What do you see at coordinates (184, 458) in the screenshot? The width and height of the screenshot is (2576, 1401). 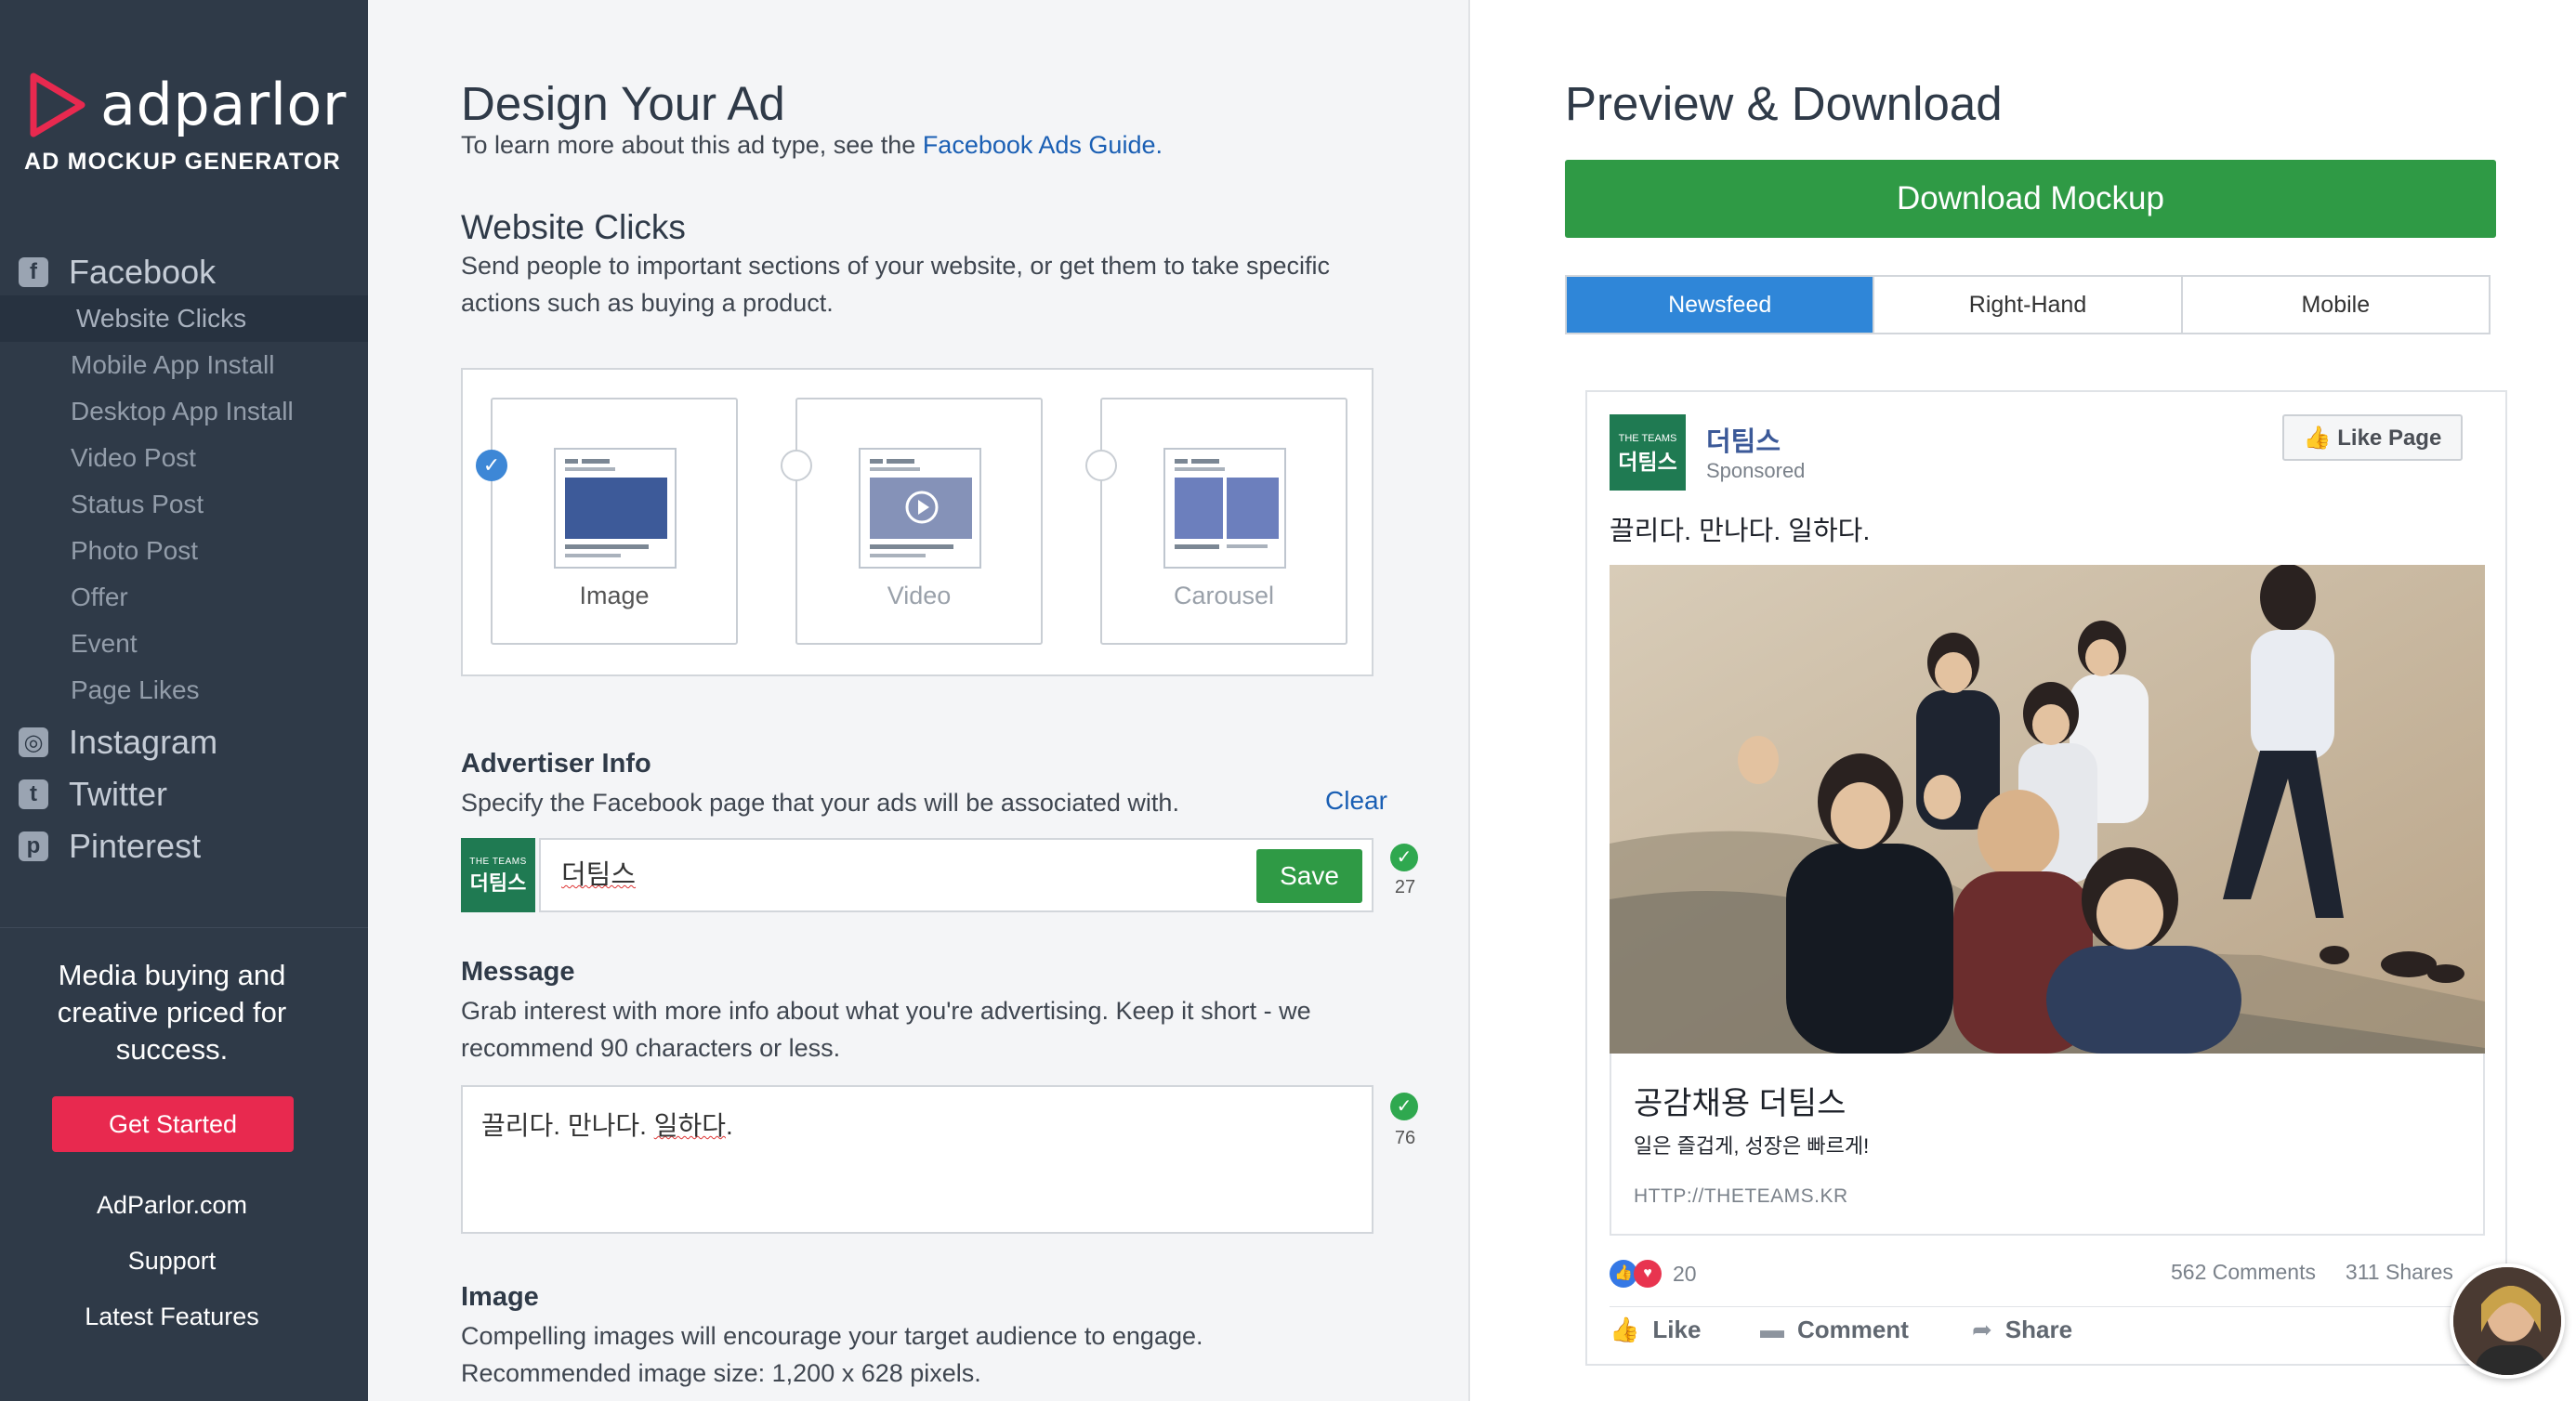 I see `sidebar-item-video-post: Video Post` at bounding box center [184, 458].